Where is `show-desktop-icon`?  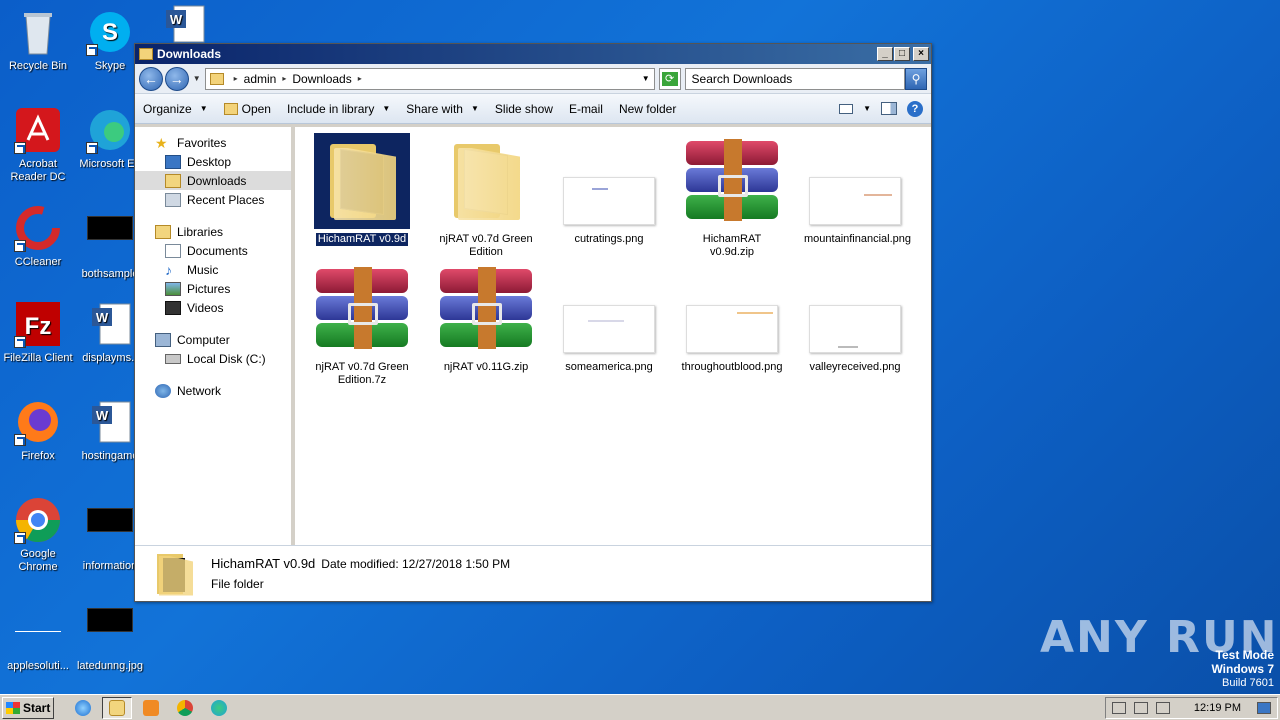
show-desktop-icon is located at coordinates (1264, 707).